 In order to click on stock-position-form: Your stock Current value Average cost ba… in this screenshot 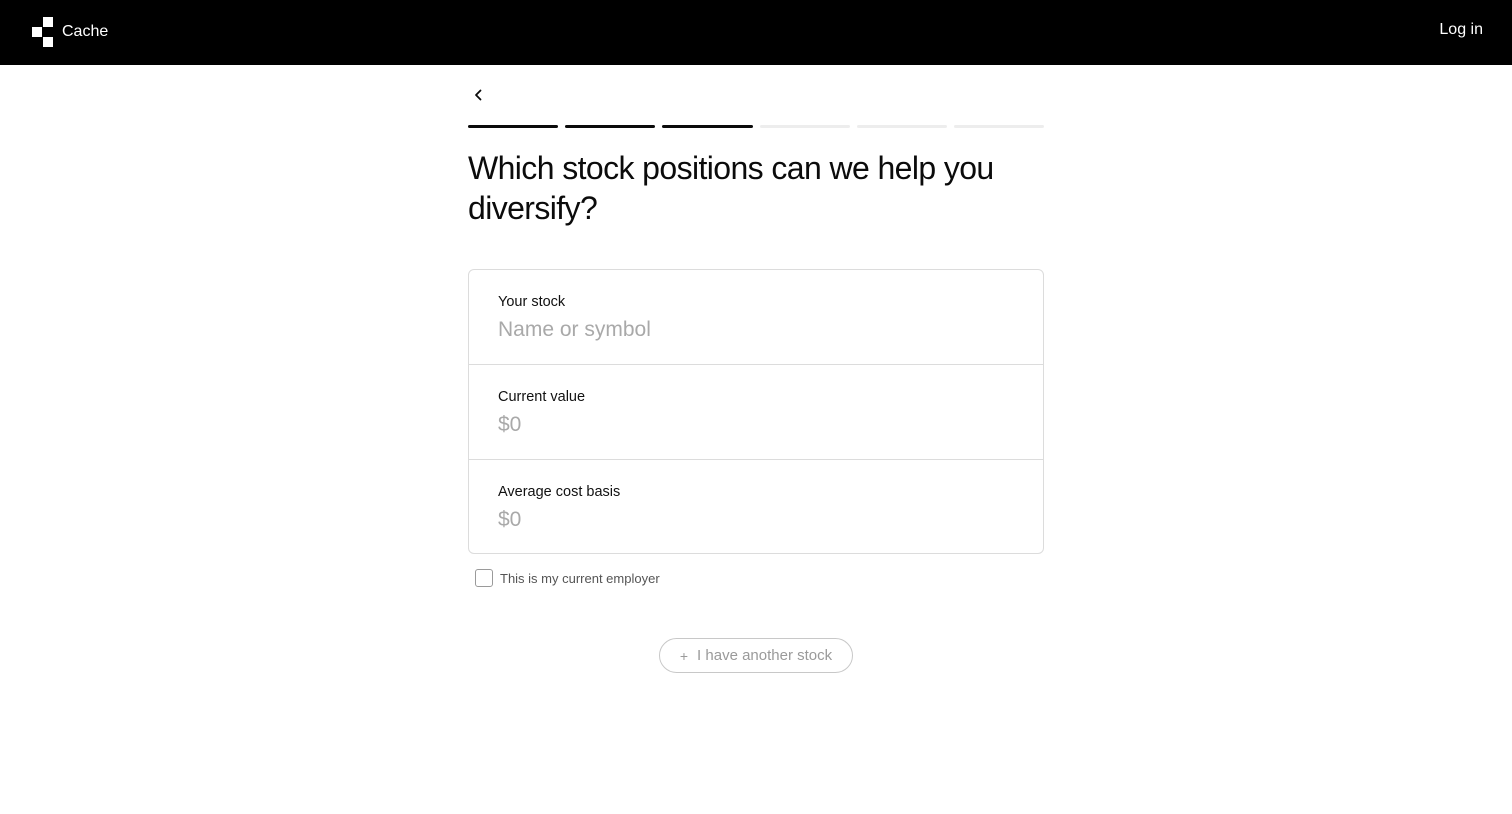, I will do `click(756, 411)`.